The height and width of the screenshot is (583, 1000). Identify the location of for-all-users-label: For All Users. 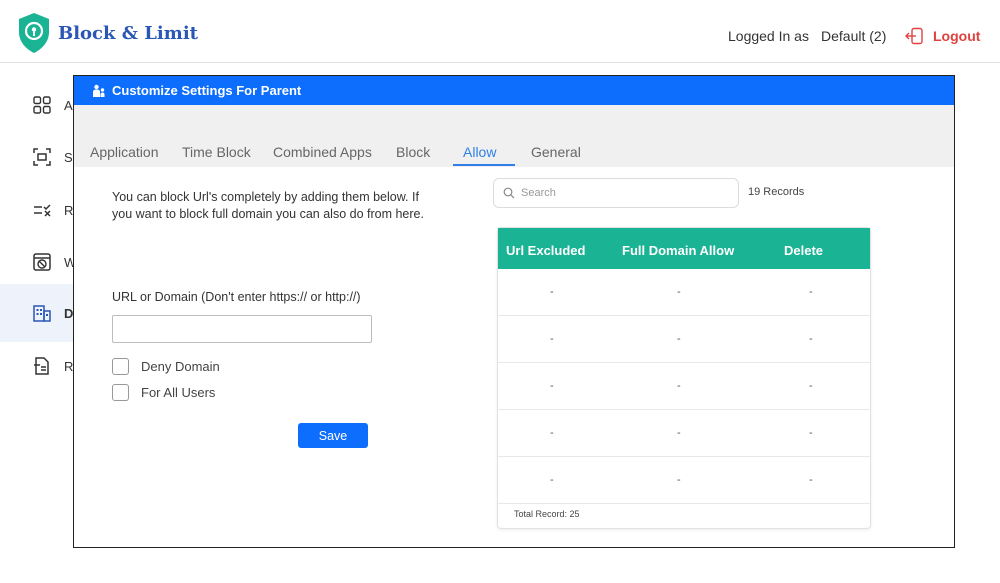
(178, 392).